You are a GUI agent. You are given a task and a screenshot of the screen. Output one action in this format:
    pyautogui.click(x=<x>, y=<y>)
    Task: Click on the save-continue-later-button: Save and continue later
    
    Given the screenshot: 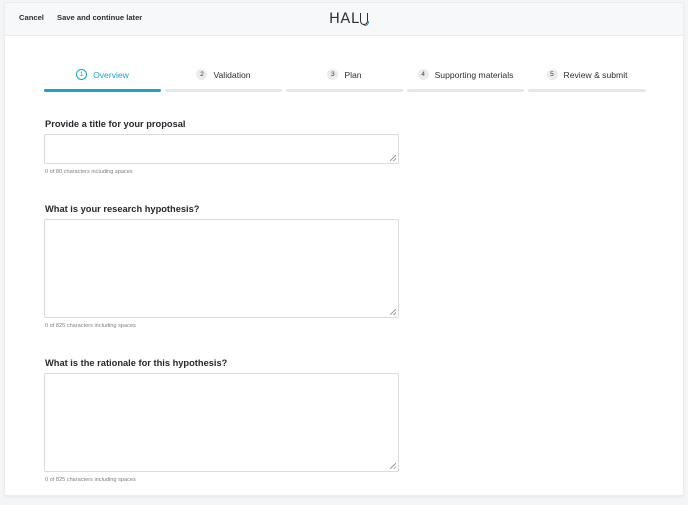 What is the action you would take?
    pyautogui.click(x=99, y=17)
    